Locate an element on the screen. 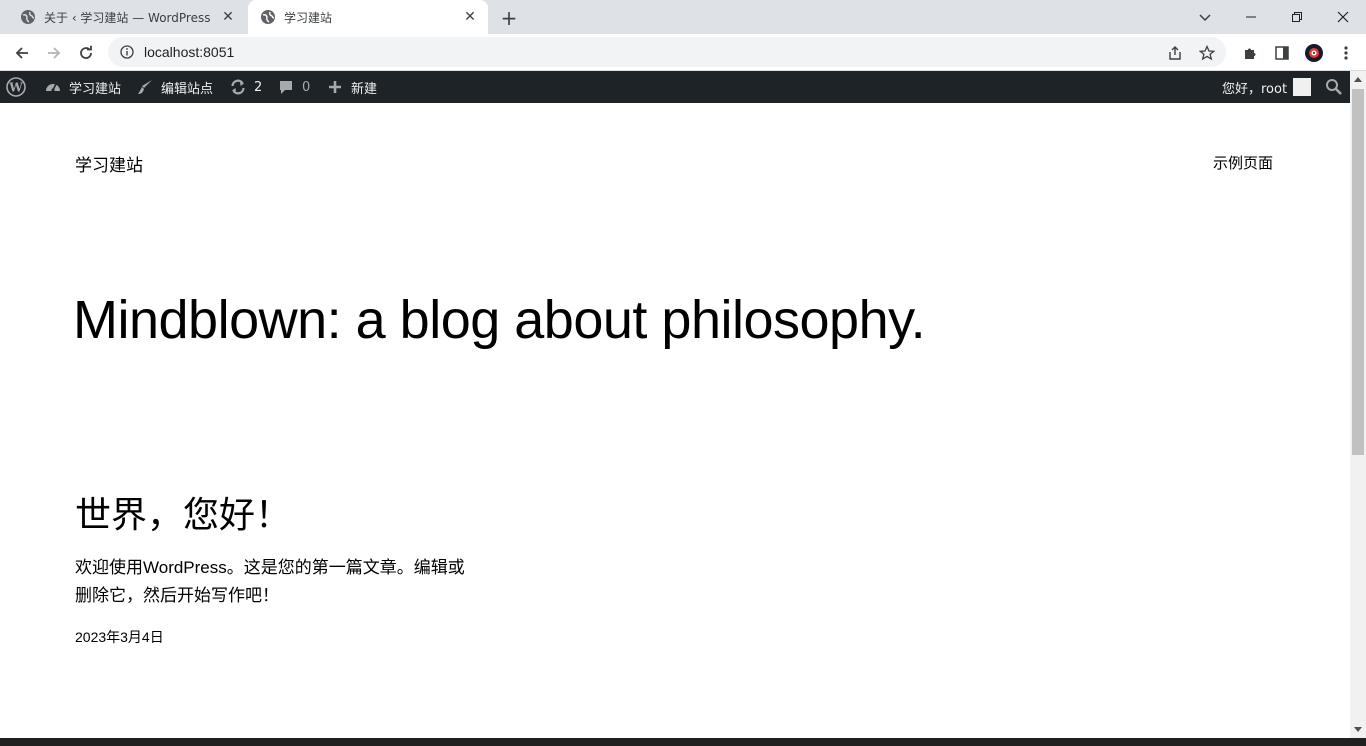 The height and width of the screenshot is (746, 1366). plus-icon is located at coordinates (335, 87).